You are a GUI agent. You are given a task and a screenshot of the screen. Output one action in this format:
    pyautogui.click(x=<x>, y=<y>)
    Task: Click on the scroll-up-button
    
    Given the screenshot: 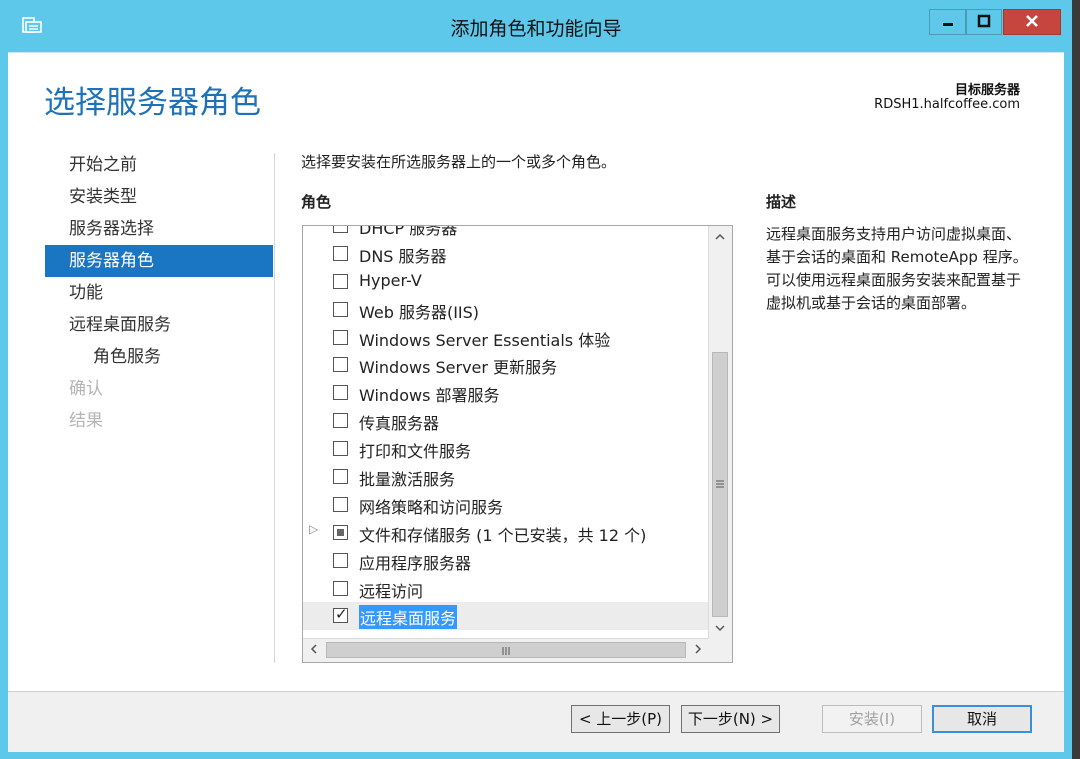 What is the action you would take?
    pyautogui.click(x=720, y=237)
    